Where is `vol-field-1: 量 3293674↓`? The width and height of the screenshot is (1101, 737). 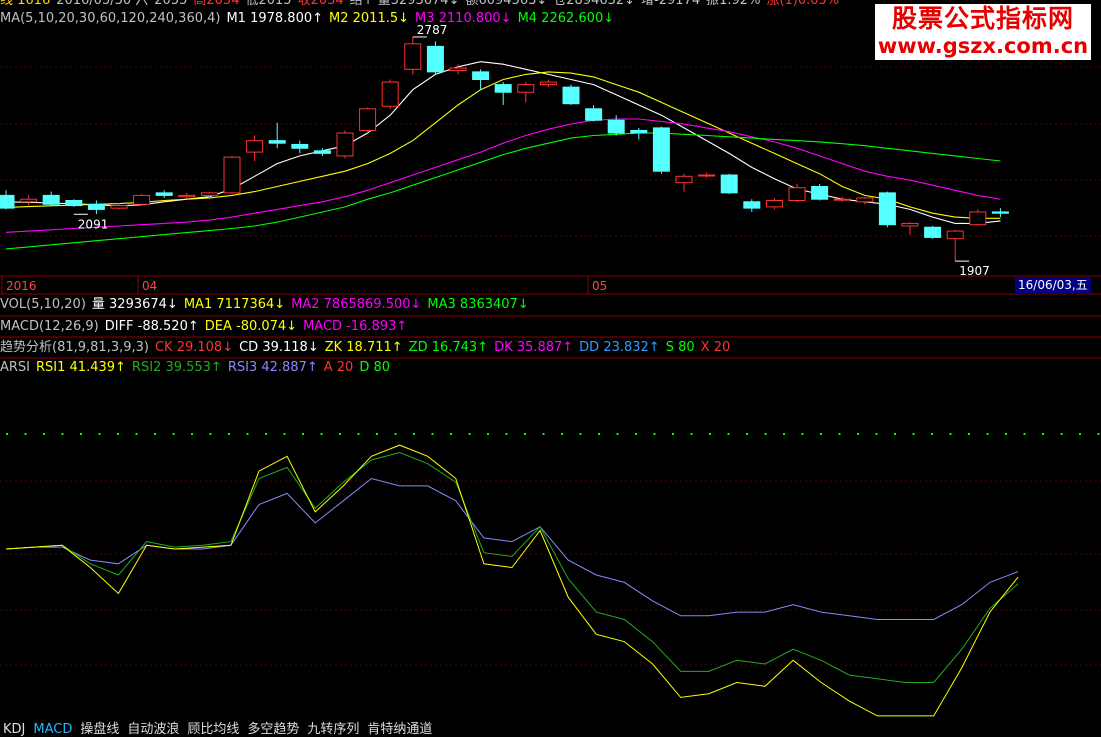 vol-field-1: 量 3293674↓ is located at coordinates (134, 304).